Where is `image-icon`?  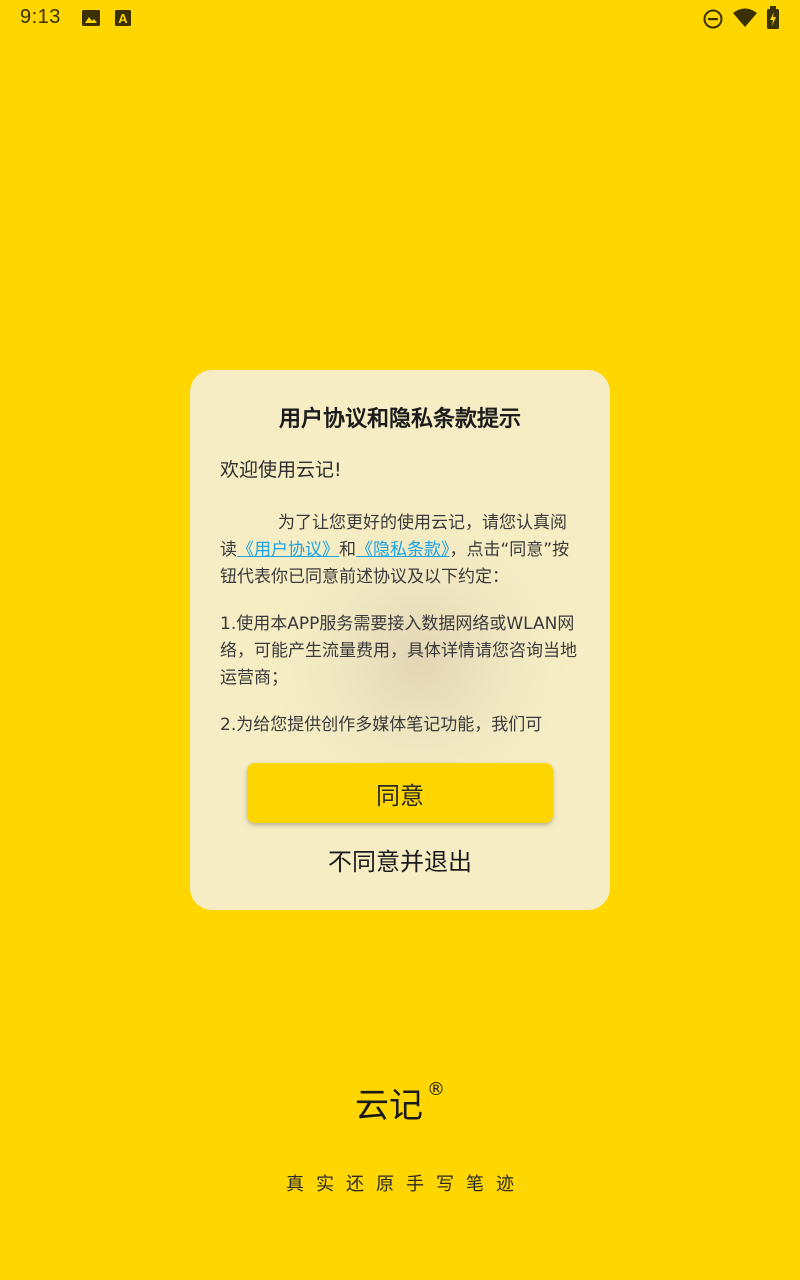 image-icon is located at coordinates (91, 20).